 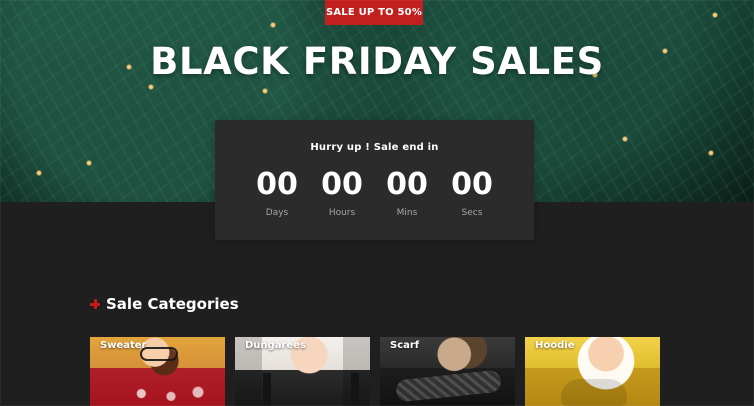 I want to click on countdown-units: 00 Days 00 Hours 00 Mins 00 Secs, so click(x=374, y=200).